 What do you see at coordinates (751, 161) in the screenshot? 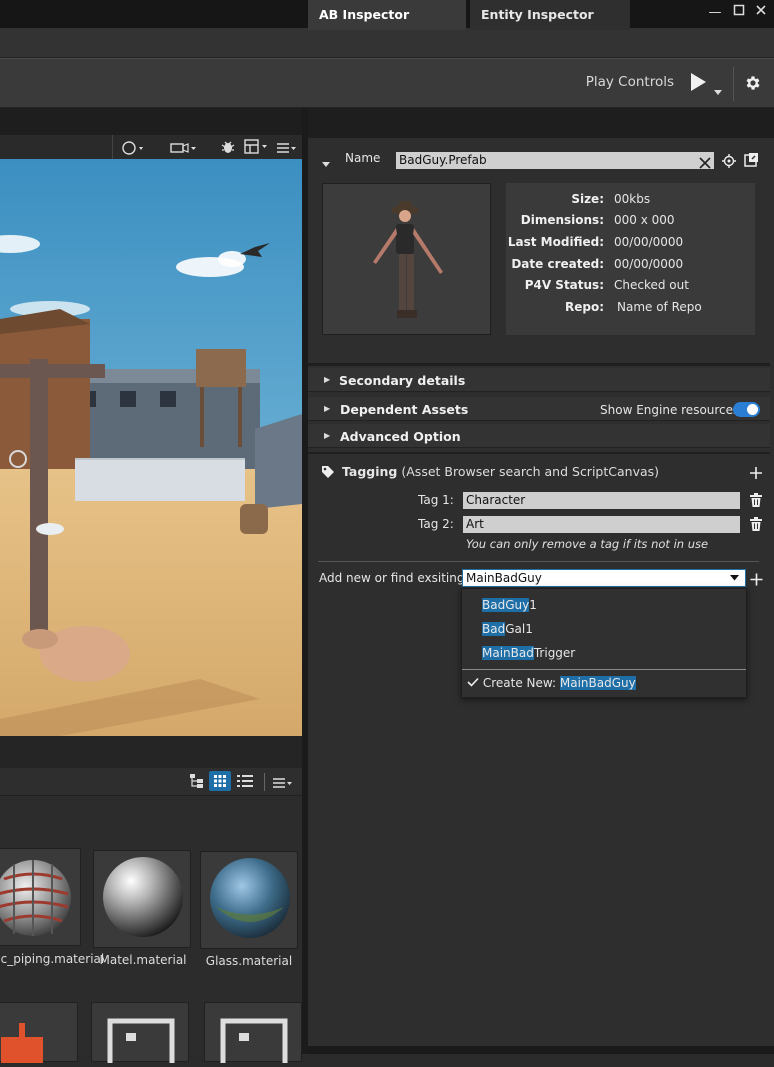
I see `open-asset-icon` at bounding box center [751, 161].